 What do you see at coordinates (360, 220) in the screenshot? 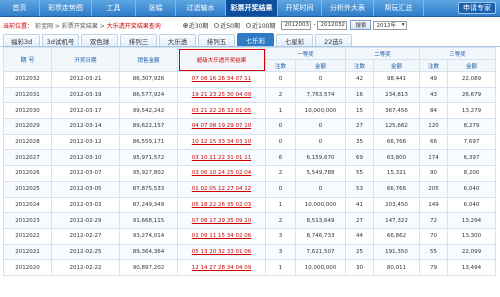
I see `cell-p2-count: 27` at bounding box center [360, 220].